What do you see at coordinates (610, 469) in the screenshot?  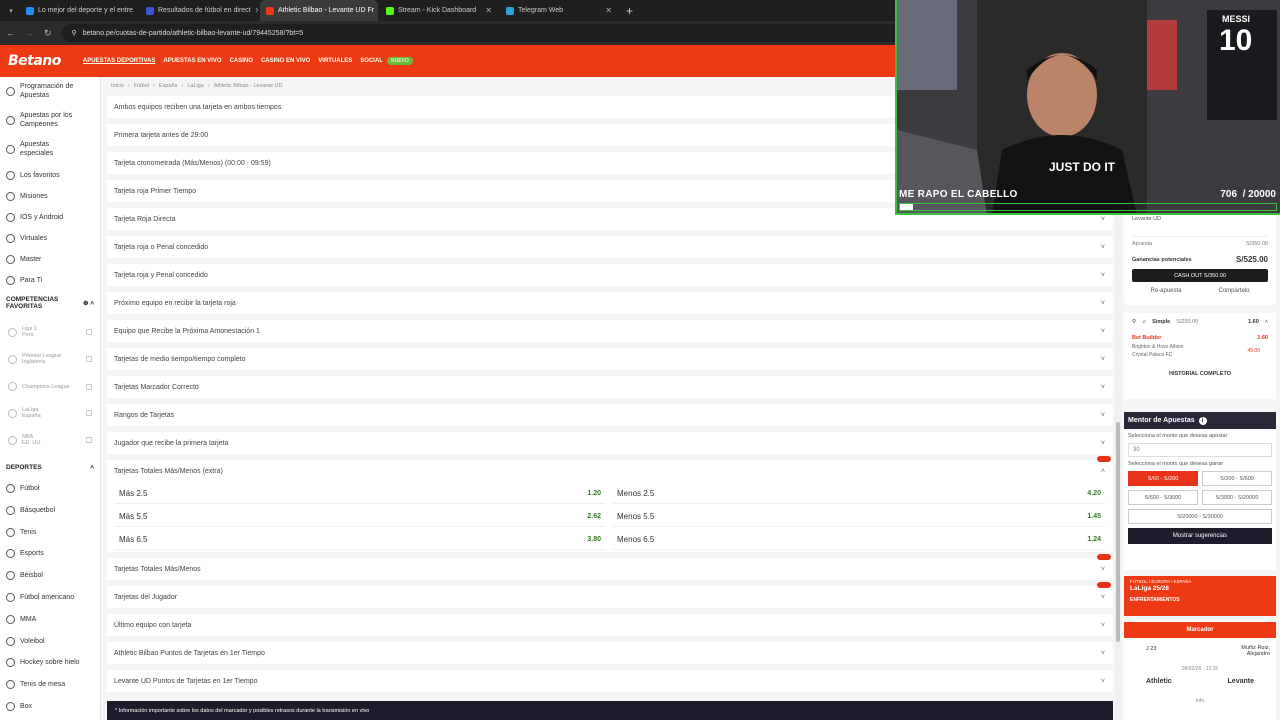 I see `market-row: Tarjetas Totales Más/Menos (extra) ˄` at bounding box center [610, 469].